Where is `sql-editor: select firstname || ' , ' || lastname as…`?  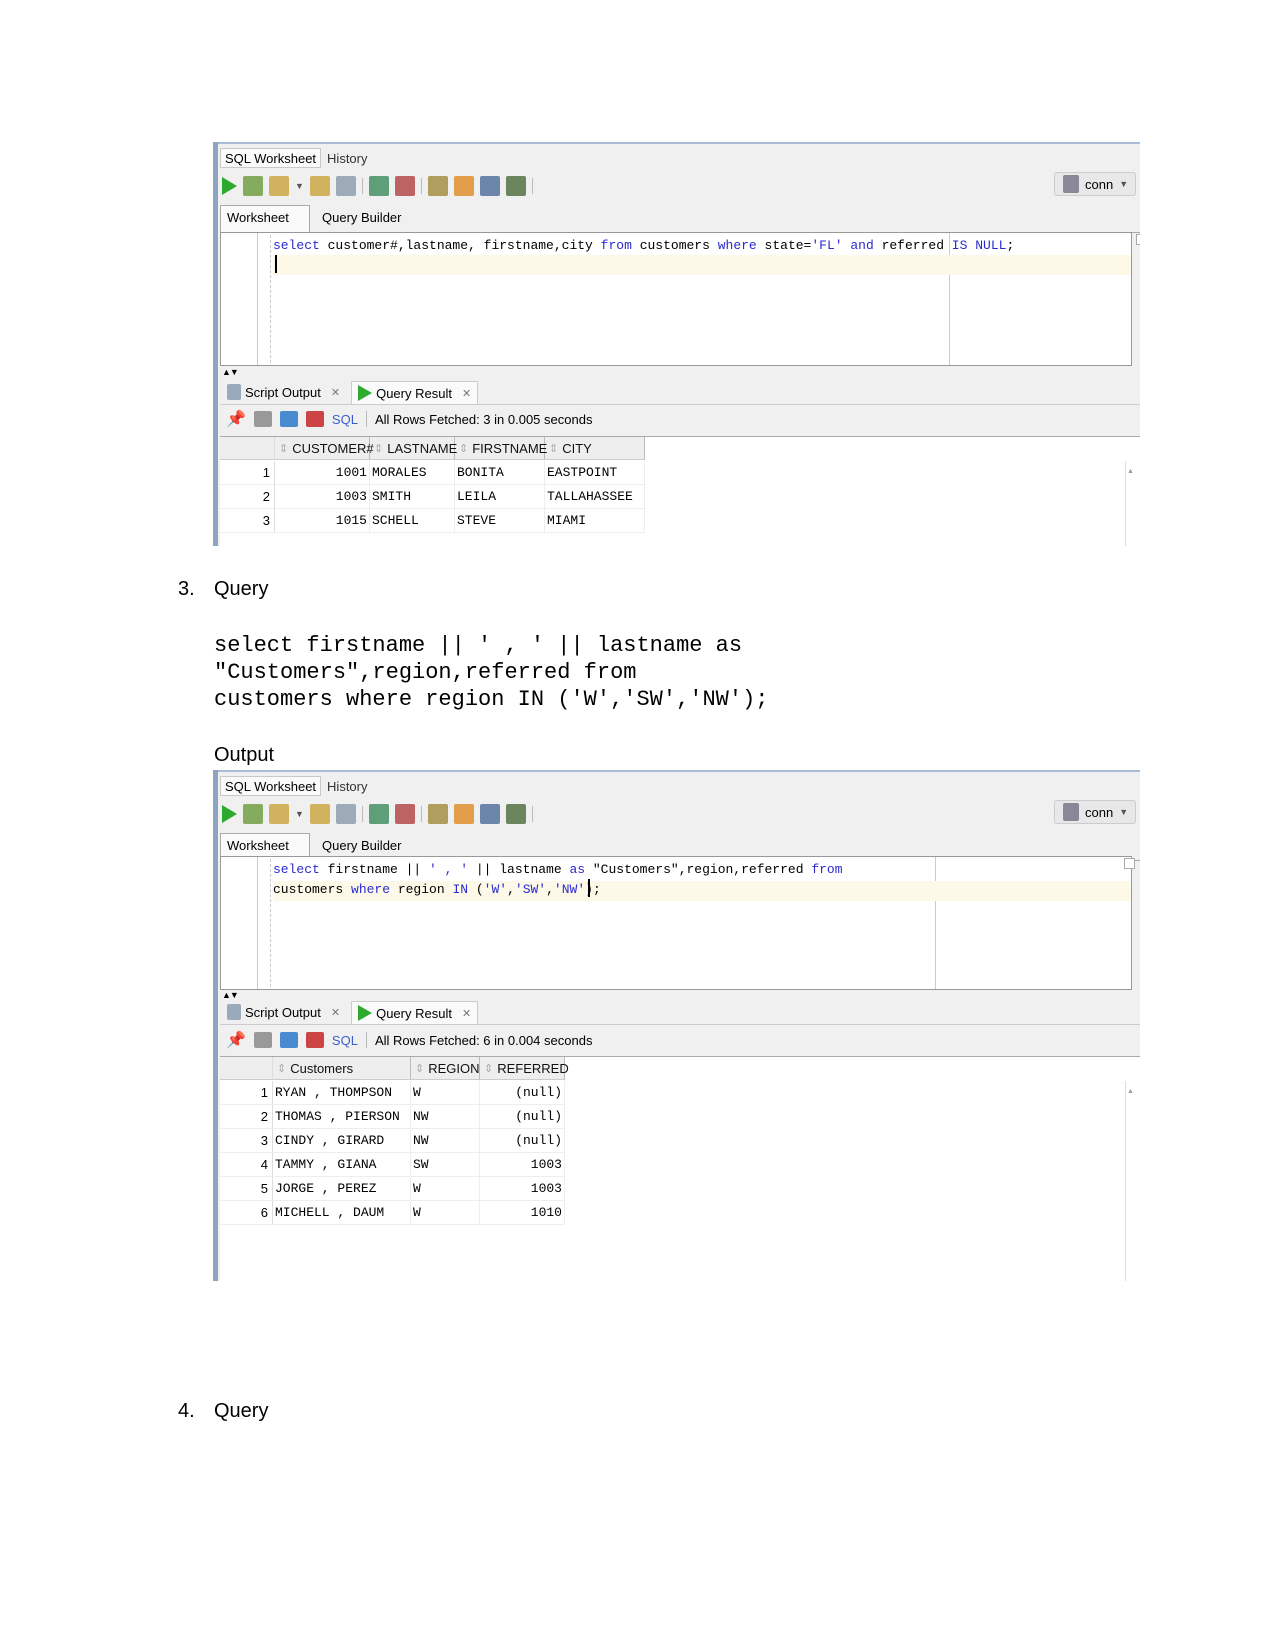
sql-editor: select firstname || ' , ' || lastname as… is located at coordinates (676, 923).